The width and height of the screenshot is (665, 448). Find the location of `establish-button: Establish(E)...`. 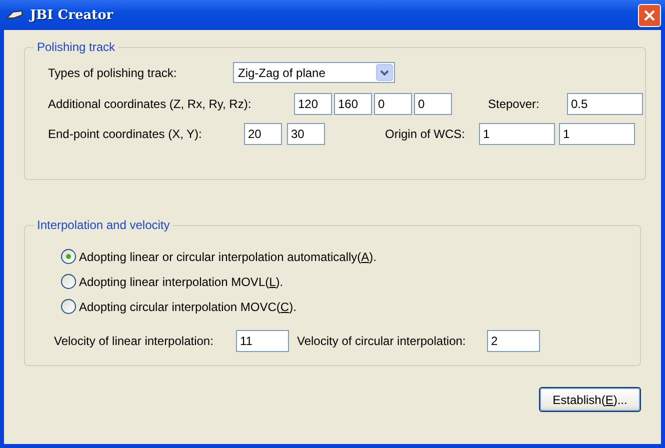

establish-button: Establish(E)... is located at coordinates (590, 399).